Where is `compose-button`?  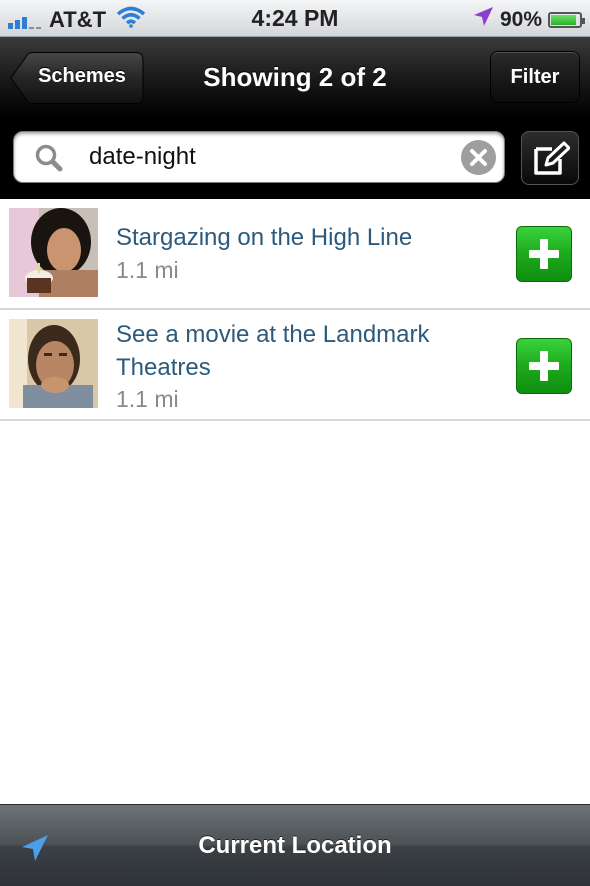 compose-button is located at coordinates (550, 158).